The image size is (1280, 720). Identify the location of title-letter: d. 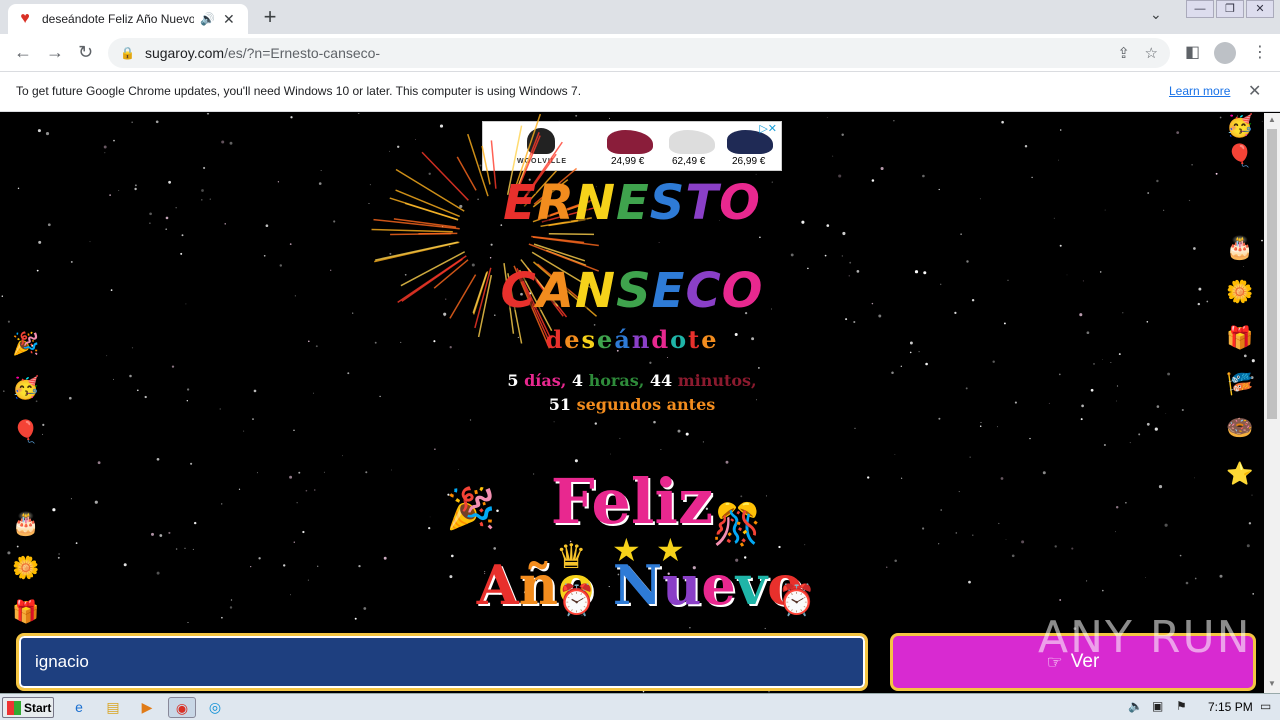
(661, 339).